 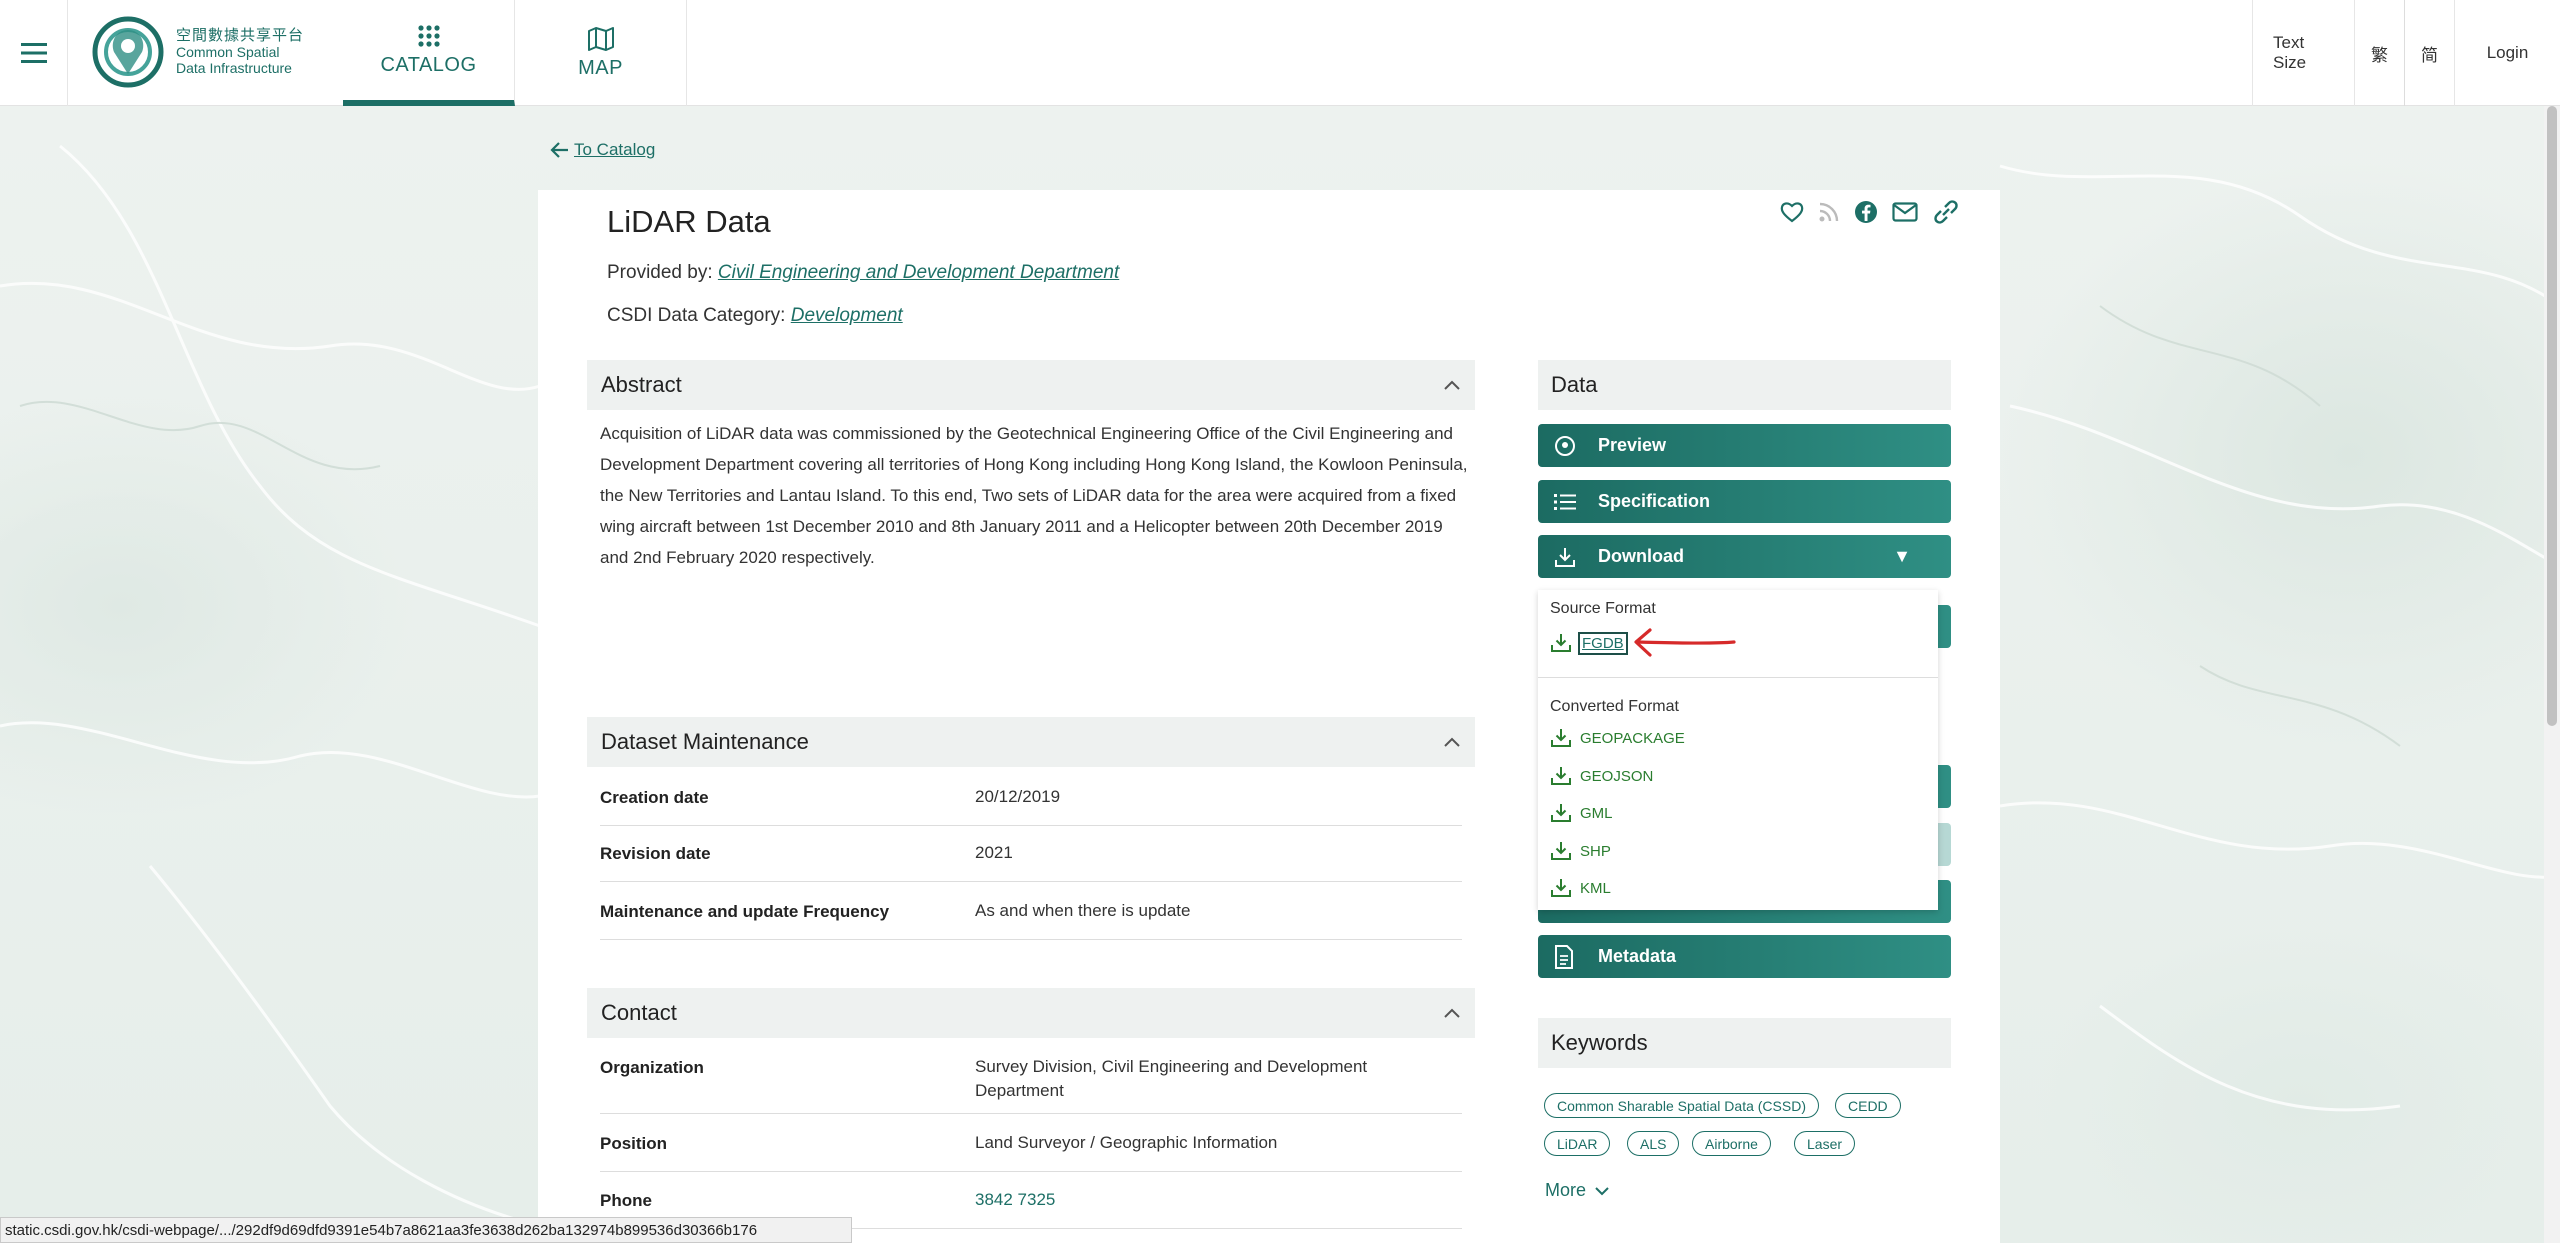 I want to click on data-heading: Data, so click(x=1574, y=384).